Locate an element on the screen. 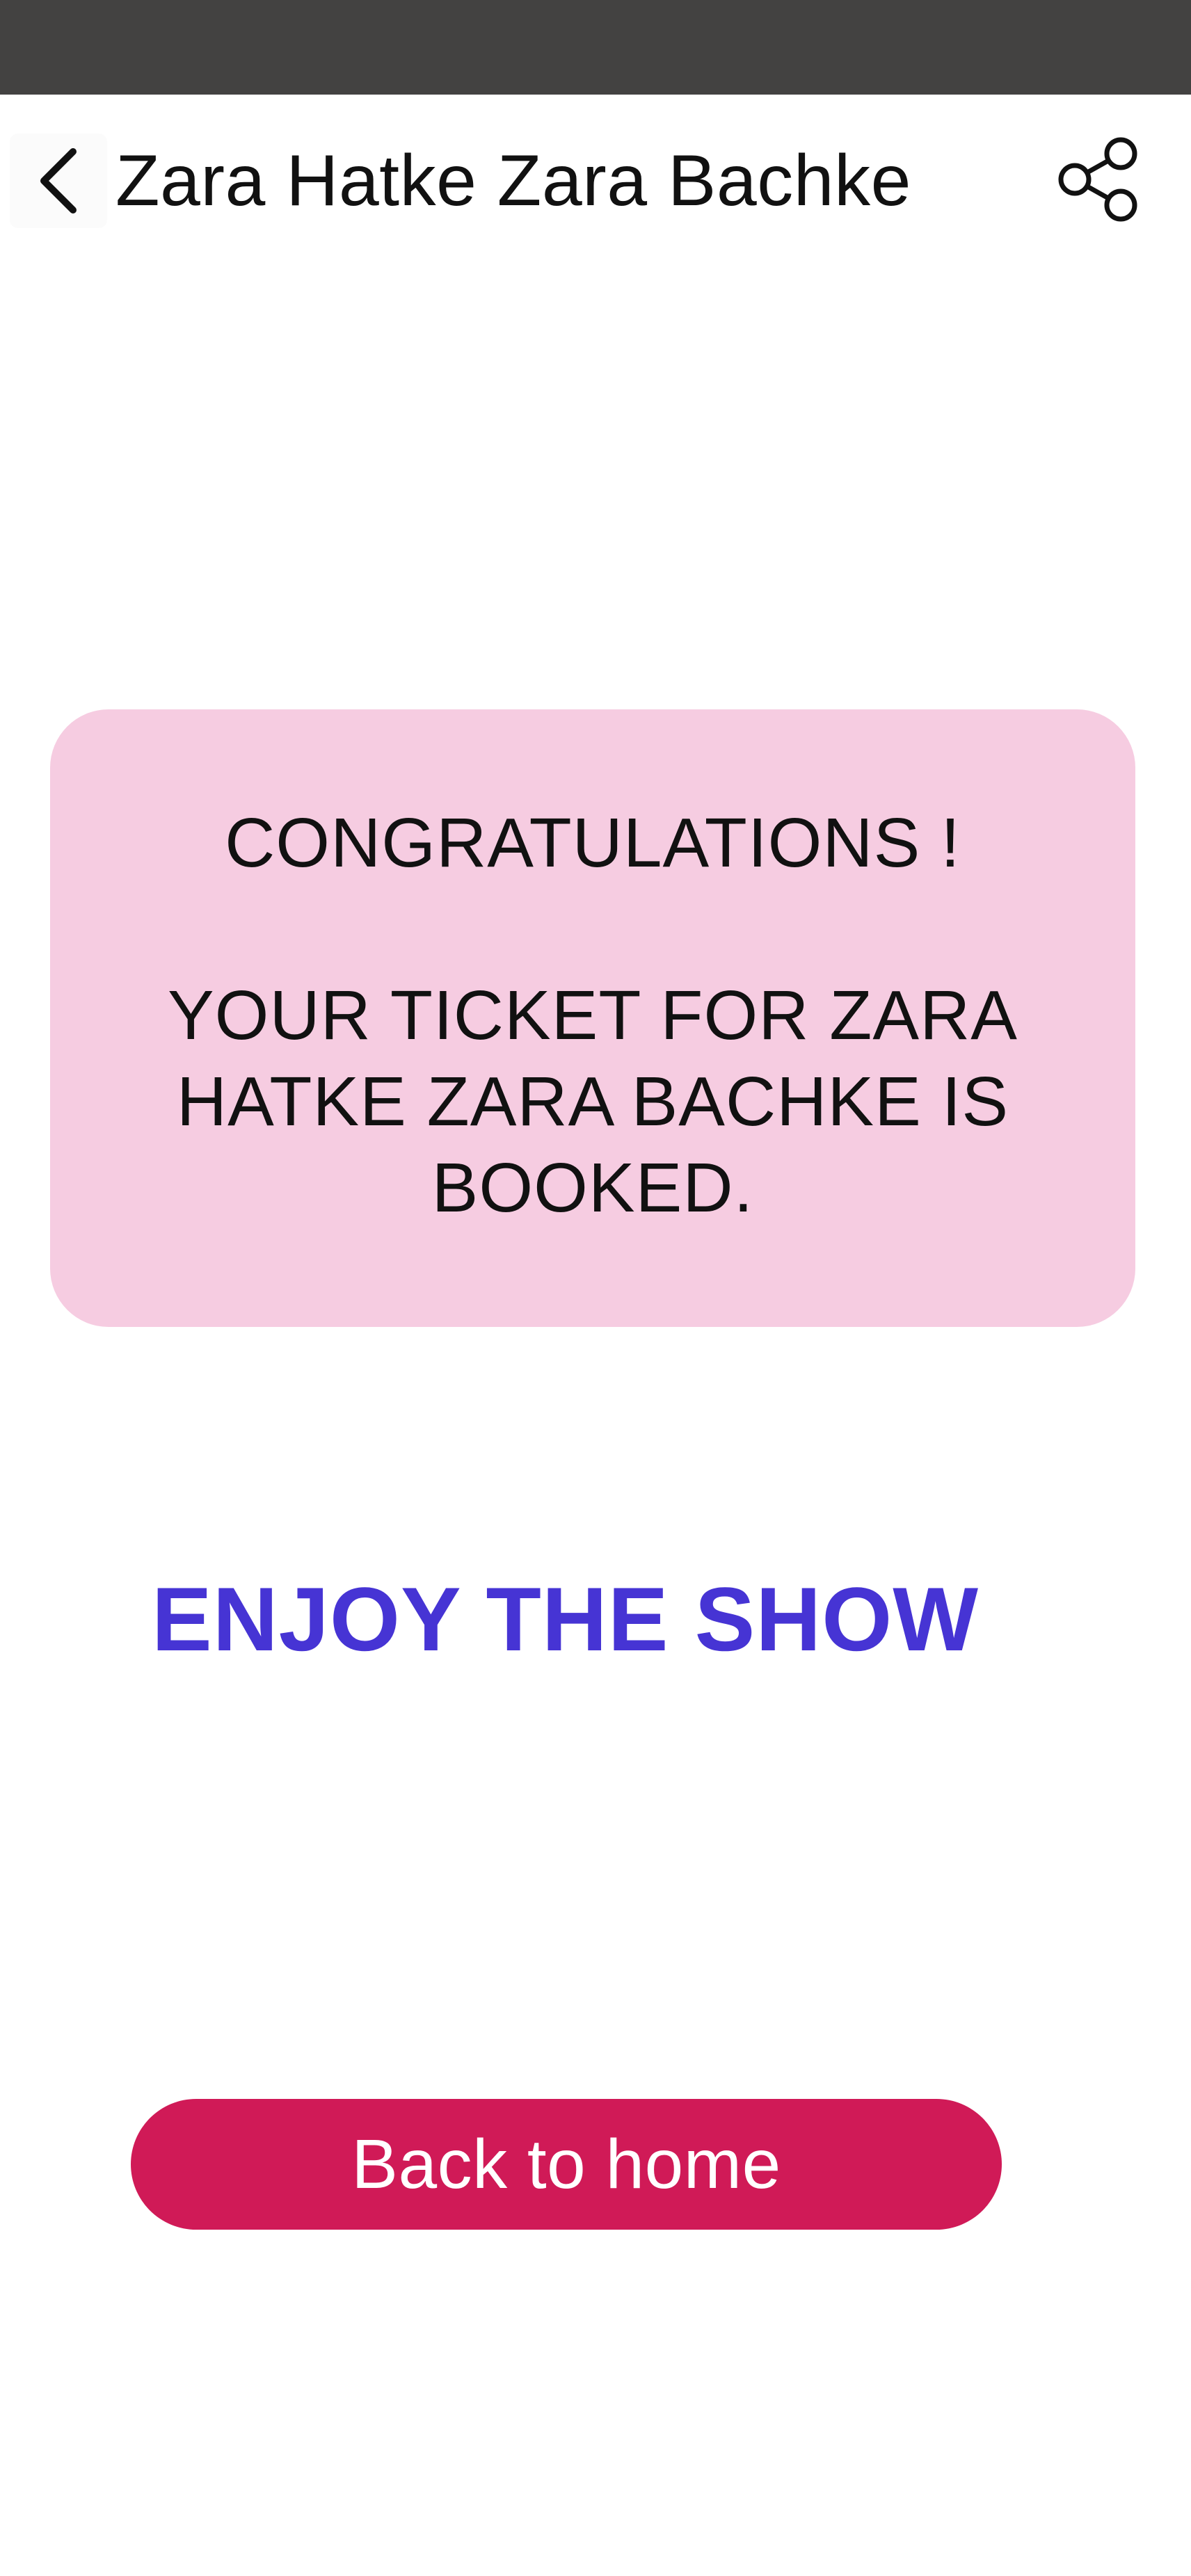 This screenshot has height=2576, width=1191. back-to-home-button: Back to home is located at coordinates (566, 2165).